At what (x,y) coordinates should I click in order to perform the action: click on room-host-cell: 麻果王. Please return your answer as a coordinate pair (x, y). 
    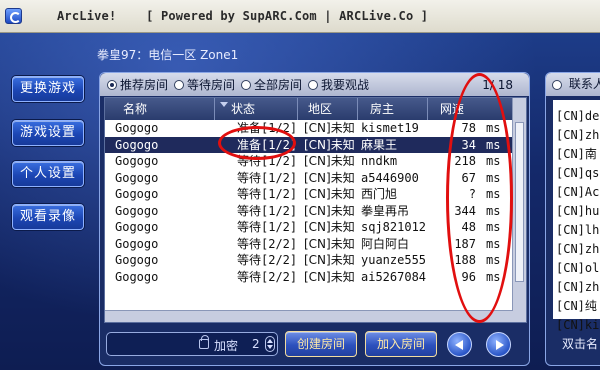
    Looking at the image, I should click on (379, 144).